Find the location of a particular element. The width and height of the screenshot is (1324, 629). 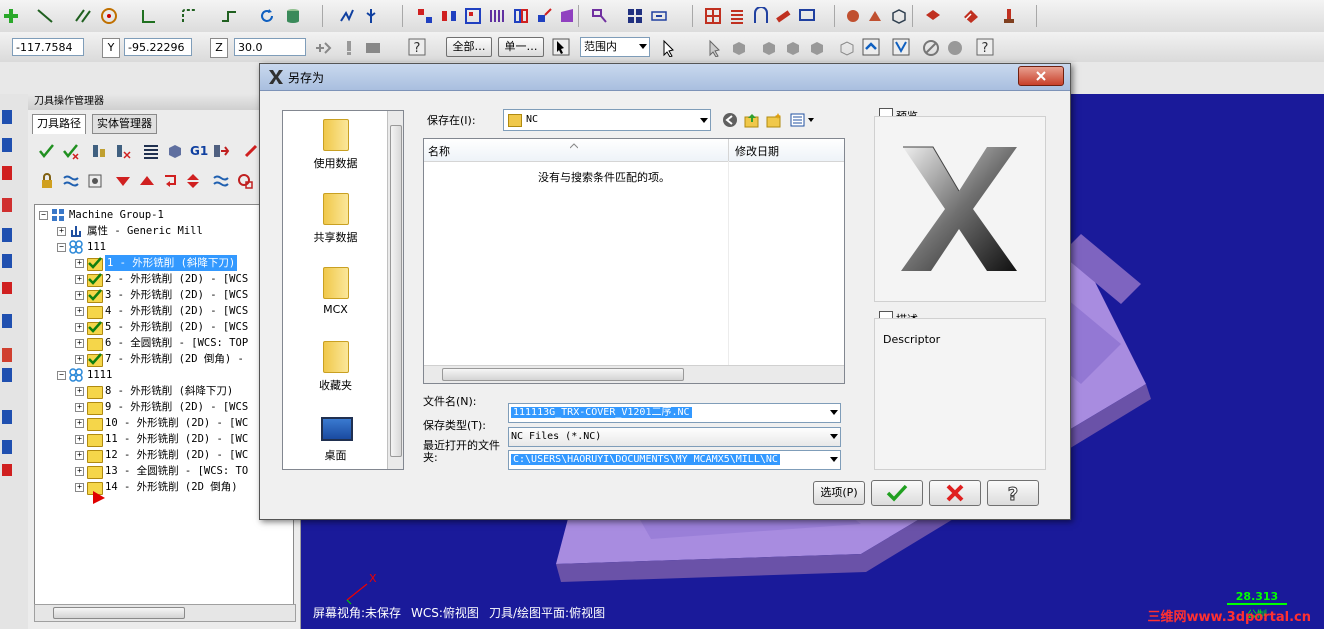

places-scrollbar-thumb is located at coordinates (396, 291).